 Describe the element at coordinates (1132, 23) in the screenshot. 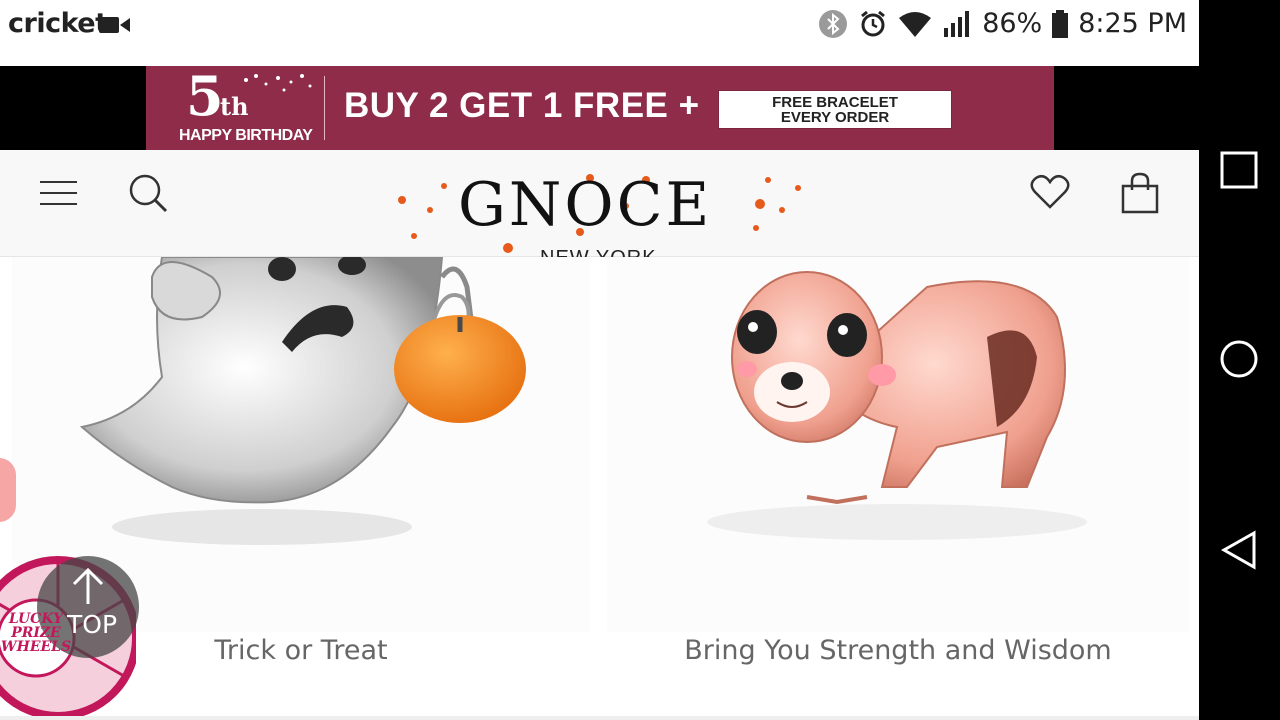

I see `clock: 8:25 PM` at that location.